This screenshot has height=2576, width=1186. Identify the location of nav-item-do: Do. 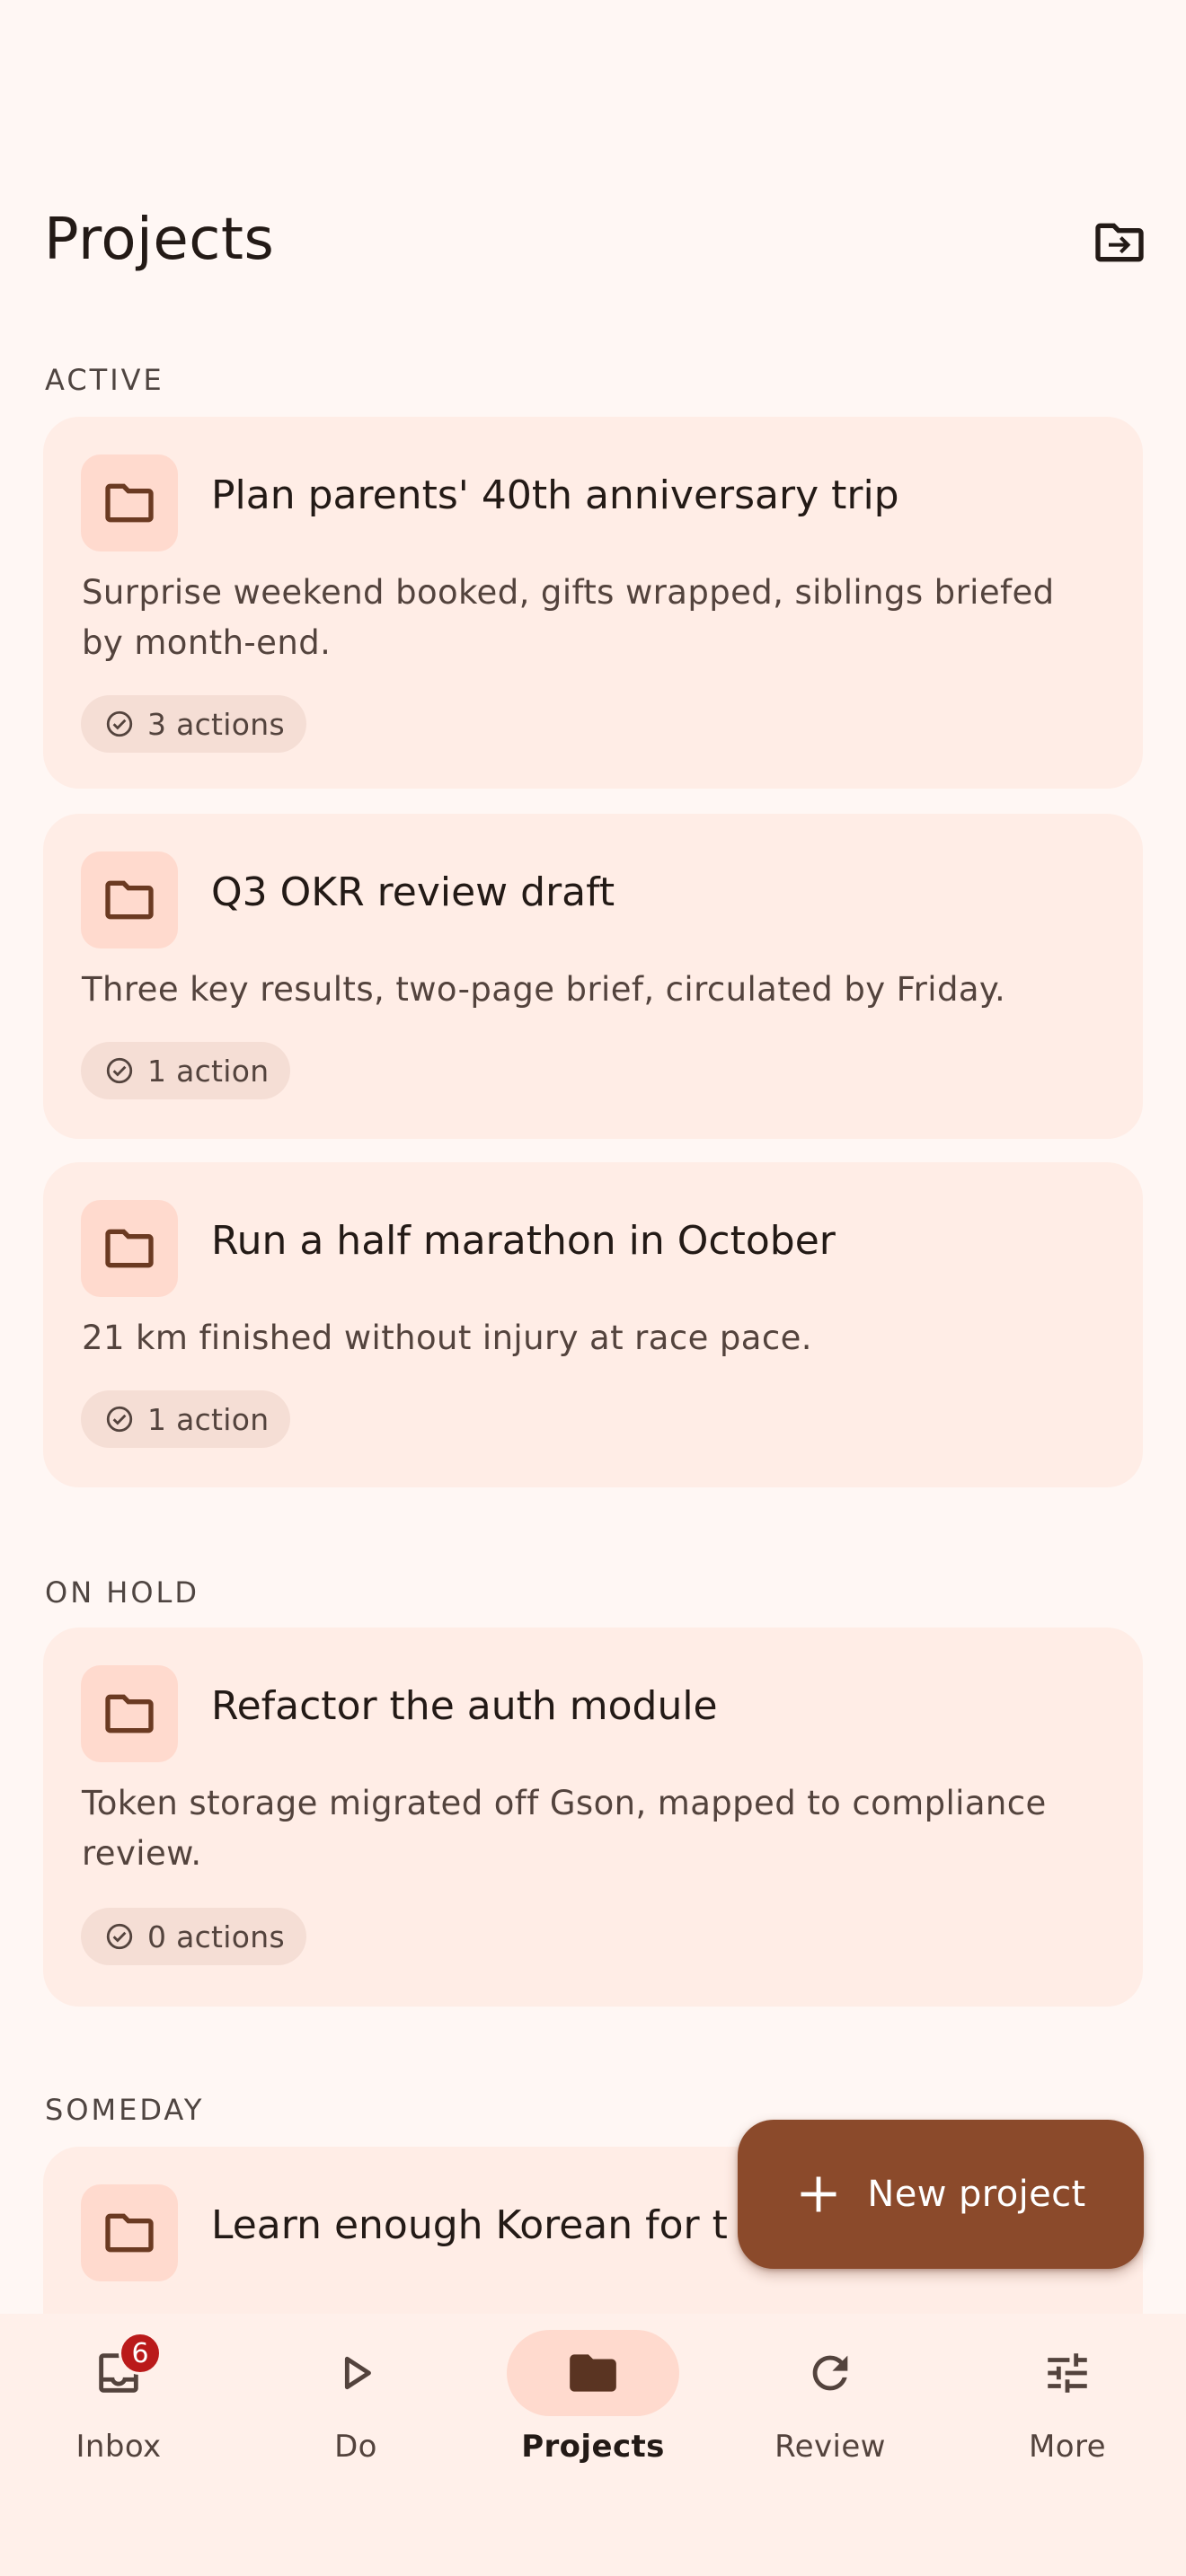
(355, 2403).